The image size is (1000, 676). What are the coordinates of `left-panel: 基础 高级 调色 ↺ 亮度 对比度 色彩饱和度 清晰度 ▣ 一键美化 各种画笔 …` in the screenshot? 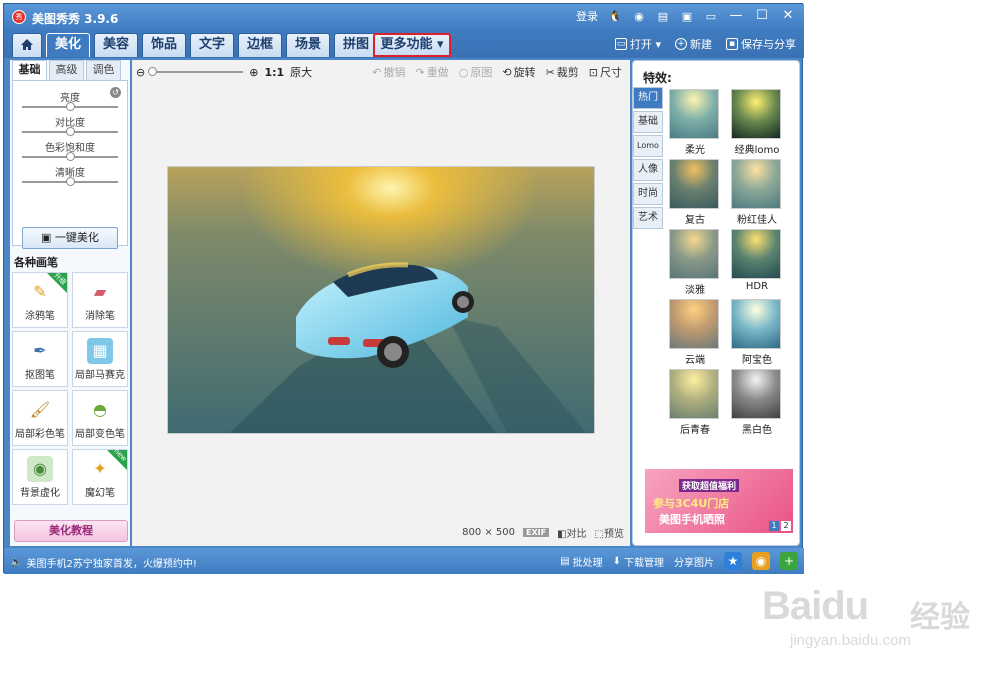 It's located at (70, 303).